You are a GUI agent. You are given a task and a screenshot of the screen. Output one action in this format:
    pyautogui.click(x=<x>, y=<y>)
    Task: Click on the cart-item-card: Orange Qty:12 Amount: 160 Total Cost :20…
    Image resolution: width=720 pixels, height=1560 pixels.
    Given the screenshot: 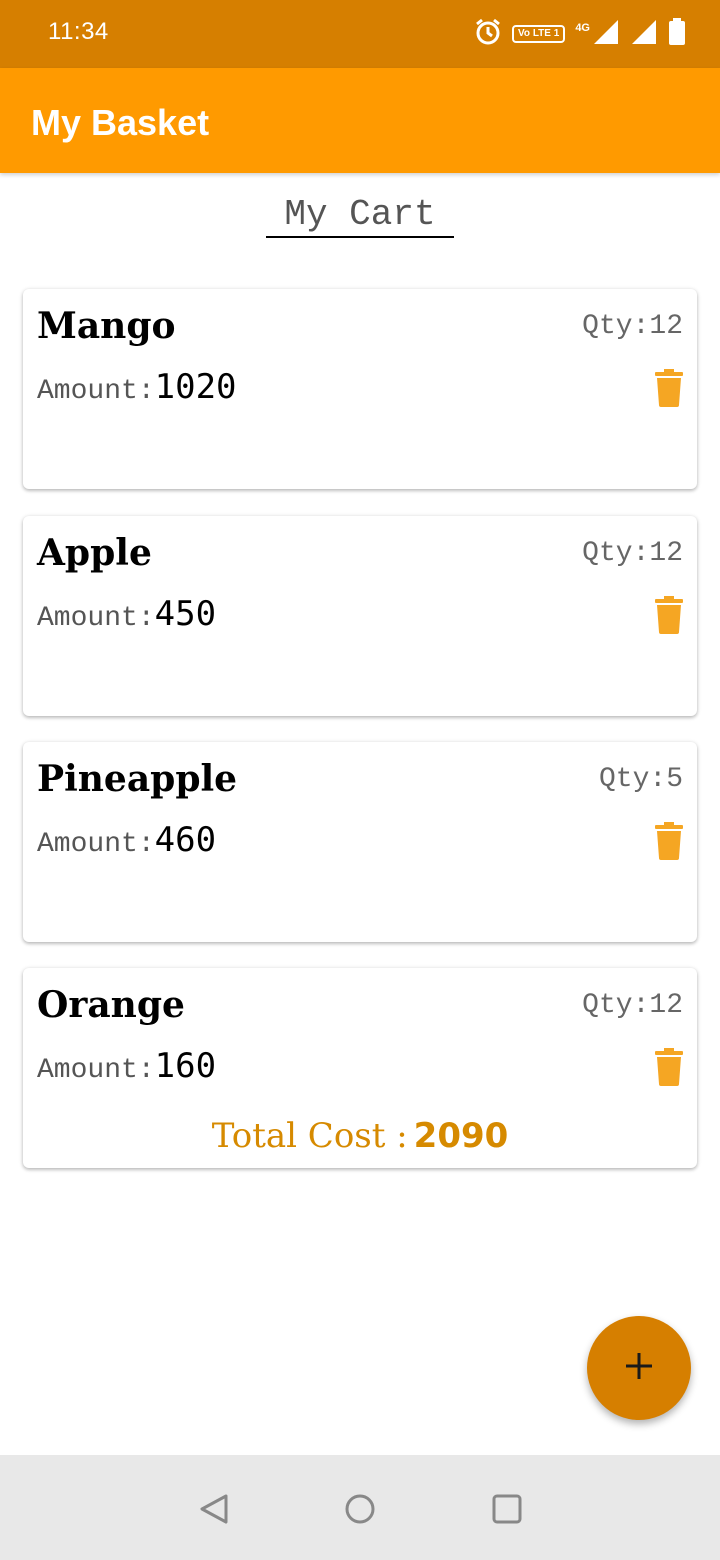 What is the action you would take?
    pyautogui.click(x=360, y=1068)
    